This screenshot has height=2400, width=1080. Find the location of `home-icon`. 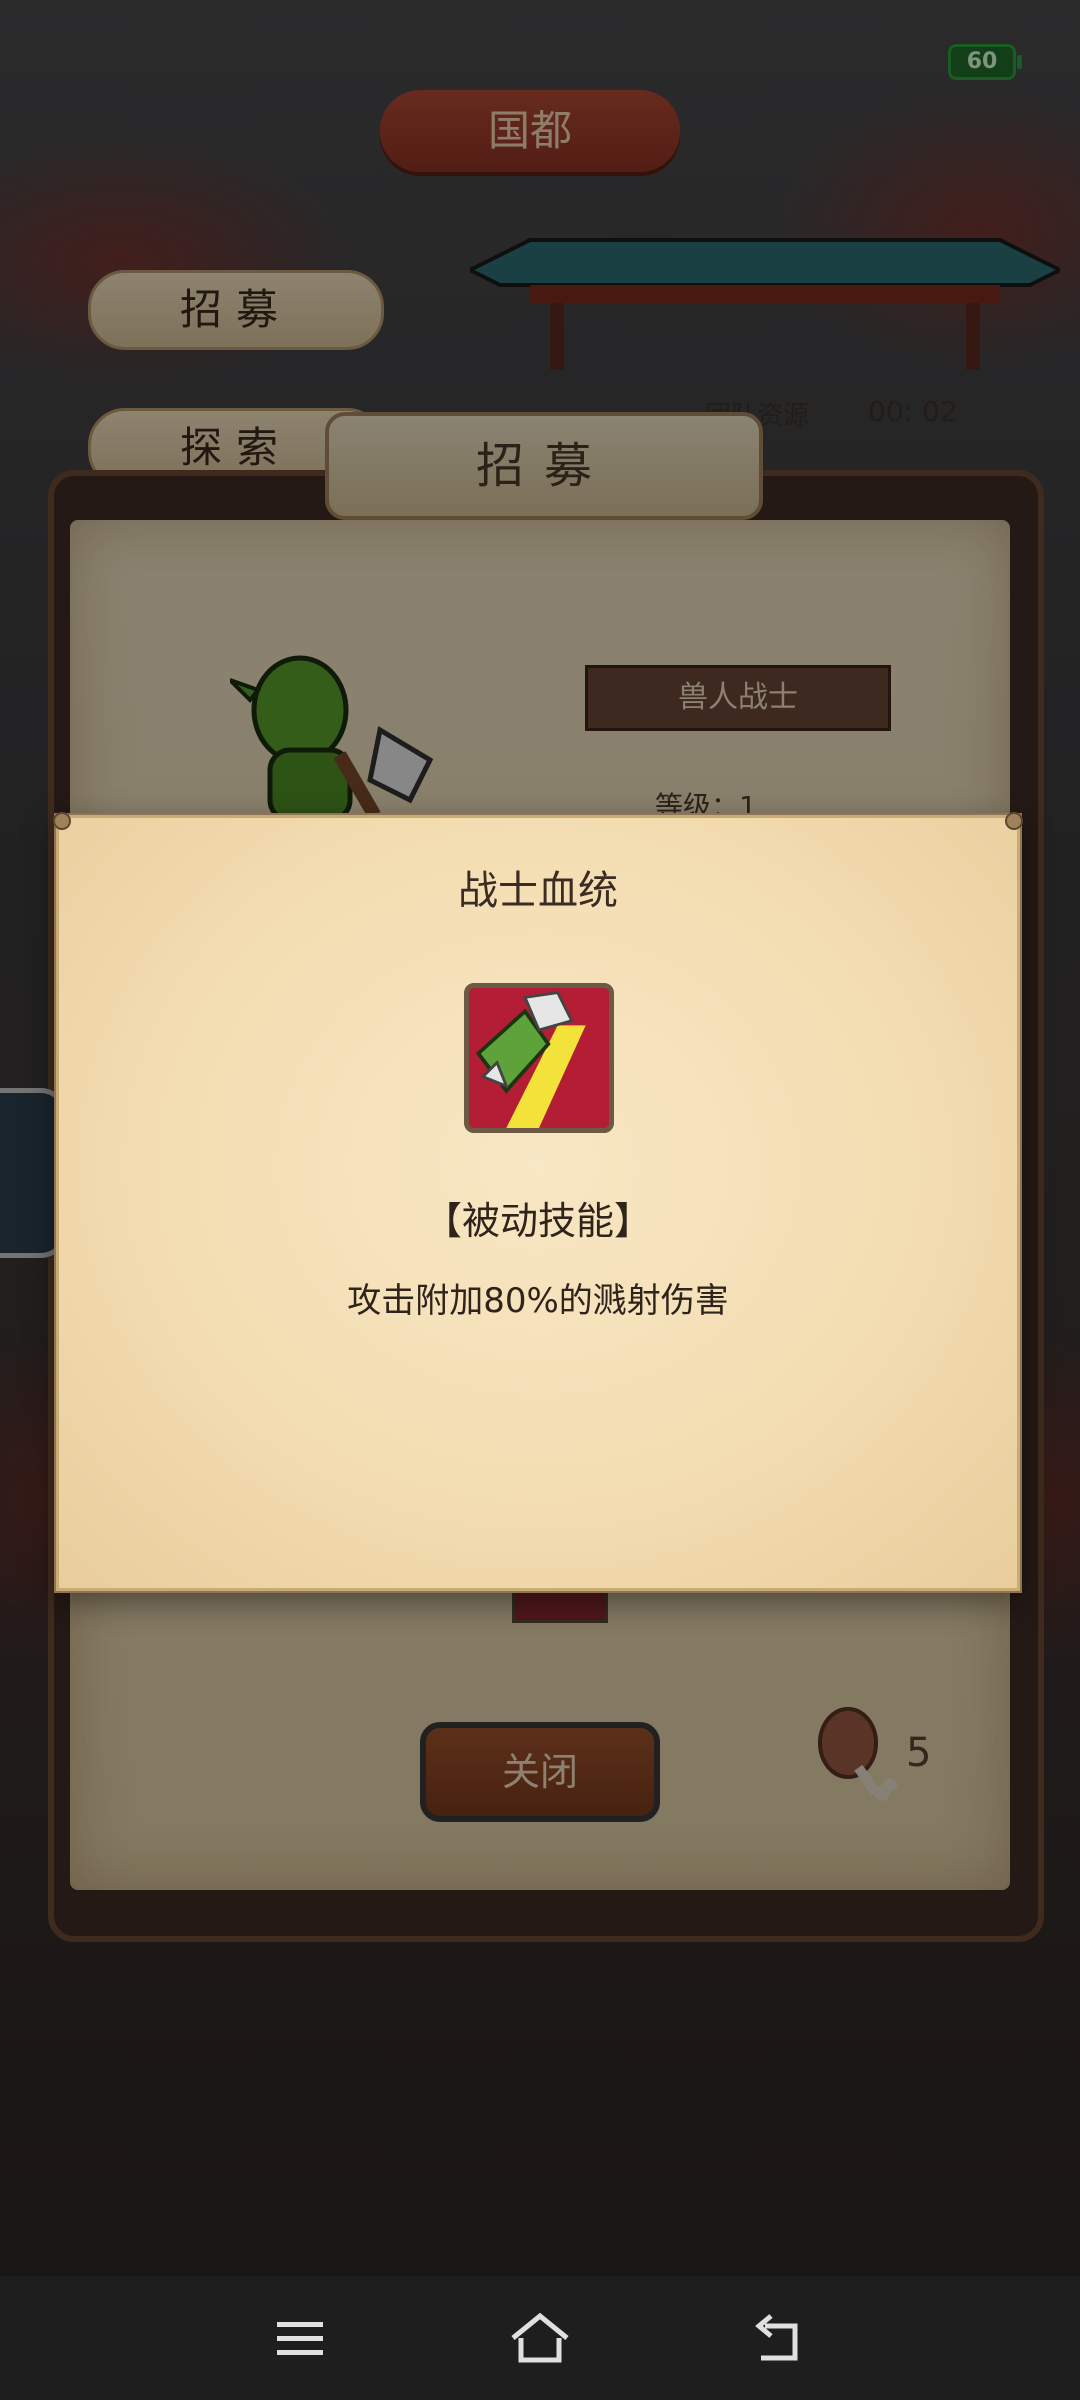

home-icon is located at coordinates (540, 2339).